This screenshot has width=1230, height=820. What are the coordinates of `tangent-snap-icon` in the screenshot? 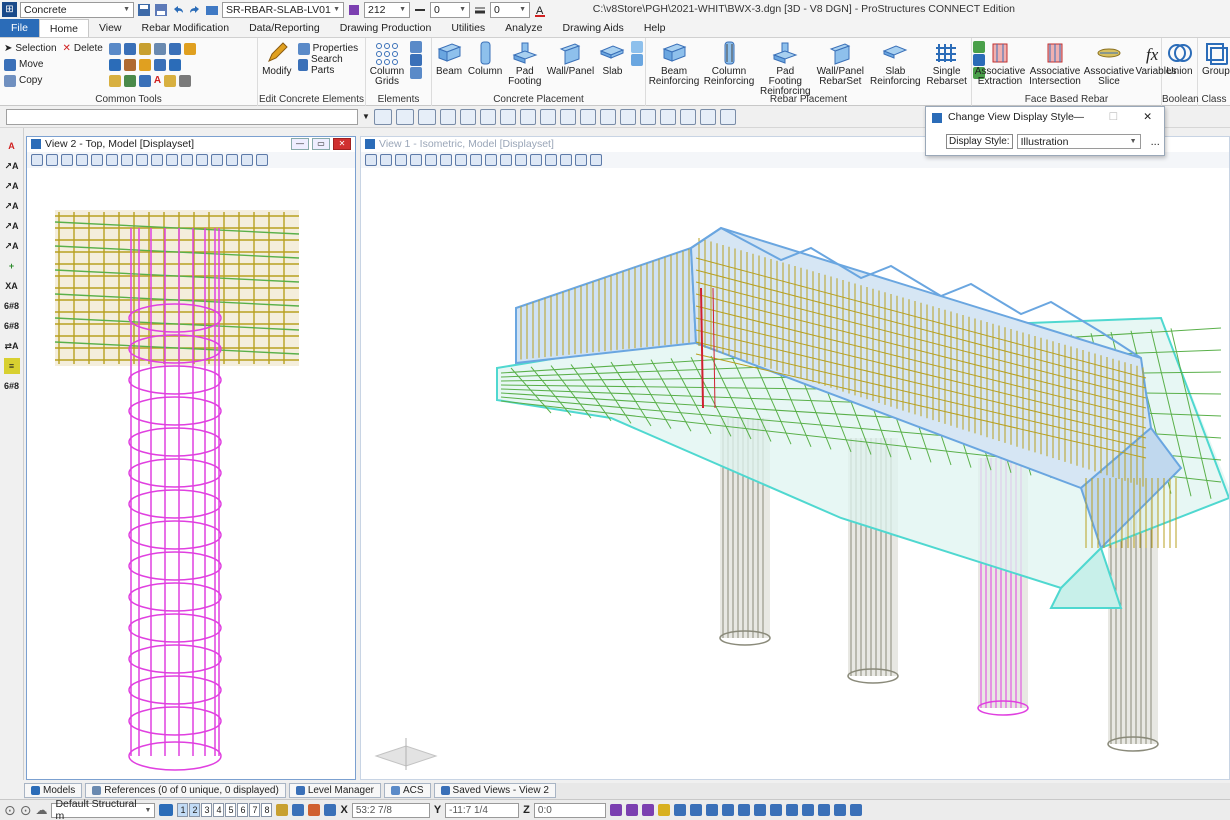 It's located at (775, 810).